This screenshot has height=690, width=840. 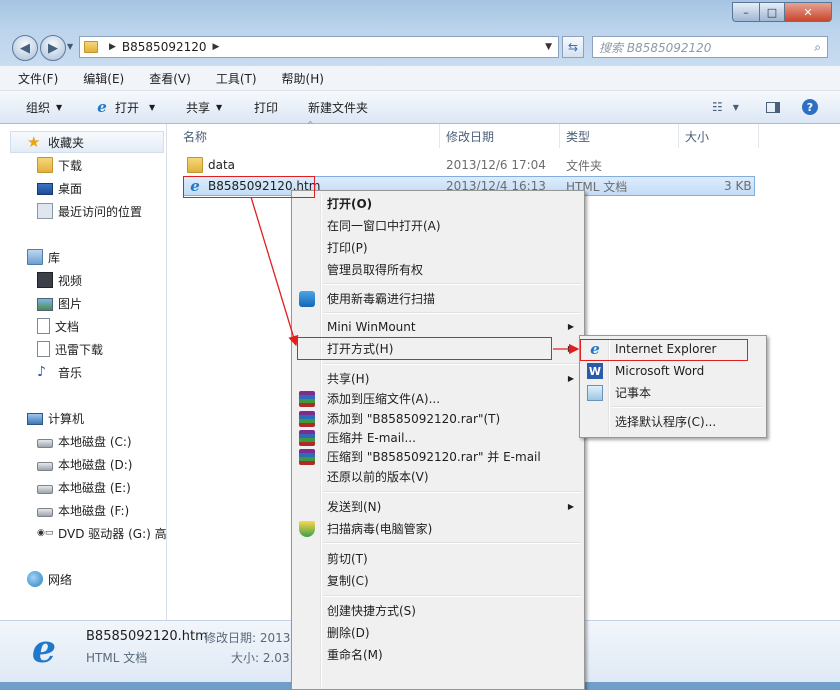 I want to click on annotation-arrows, so click(x=415, y=275).